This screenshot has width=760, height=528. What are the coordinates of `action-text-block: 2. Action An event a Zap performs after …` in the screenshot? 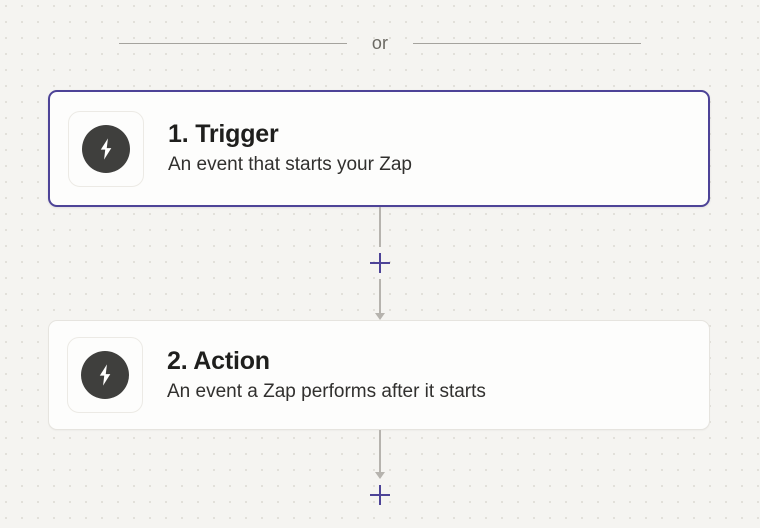 It's located at (326, 375).